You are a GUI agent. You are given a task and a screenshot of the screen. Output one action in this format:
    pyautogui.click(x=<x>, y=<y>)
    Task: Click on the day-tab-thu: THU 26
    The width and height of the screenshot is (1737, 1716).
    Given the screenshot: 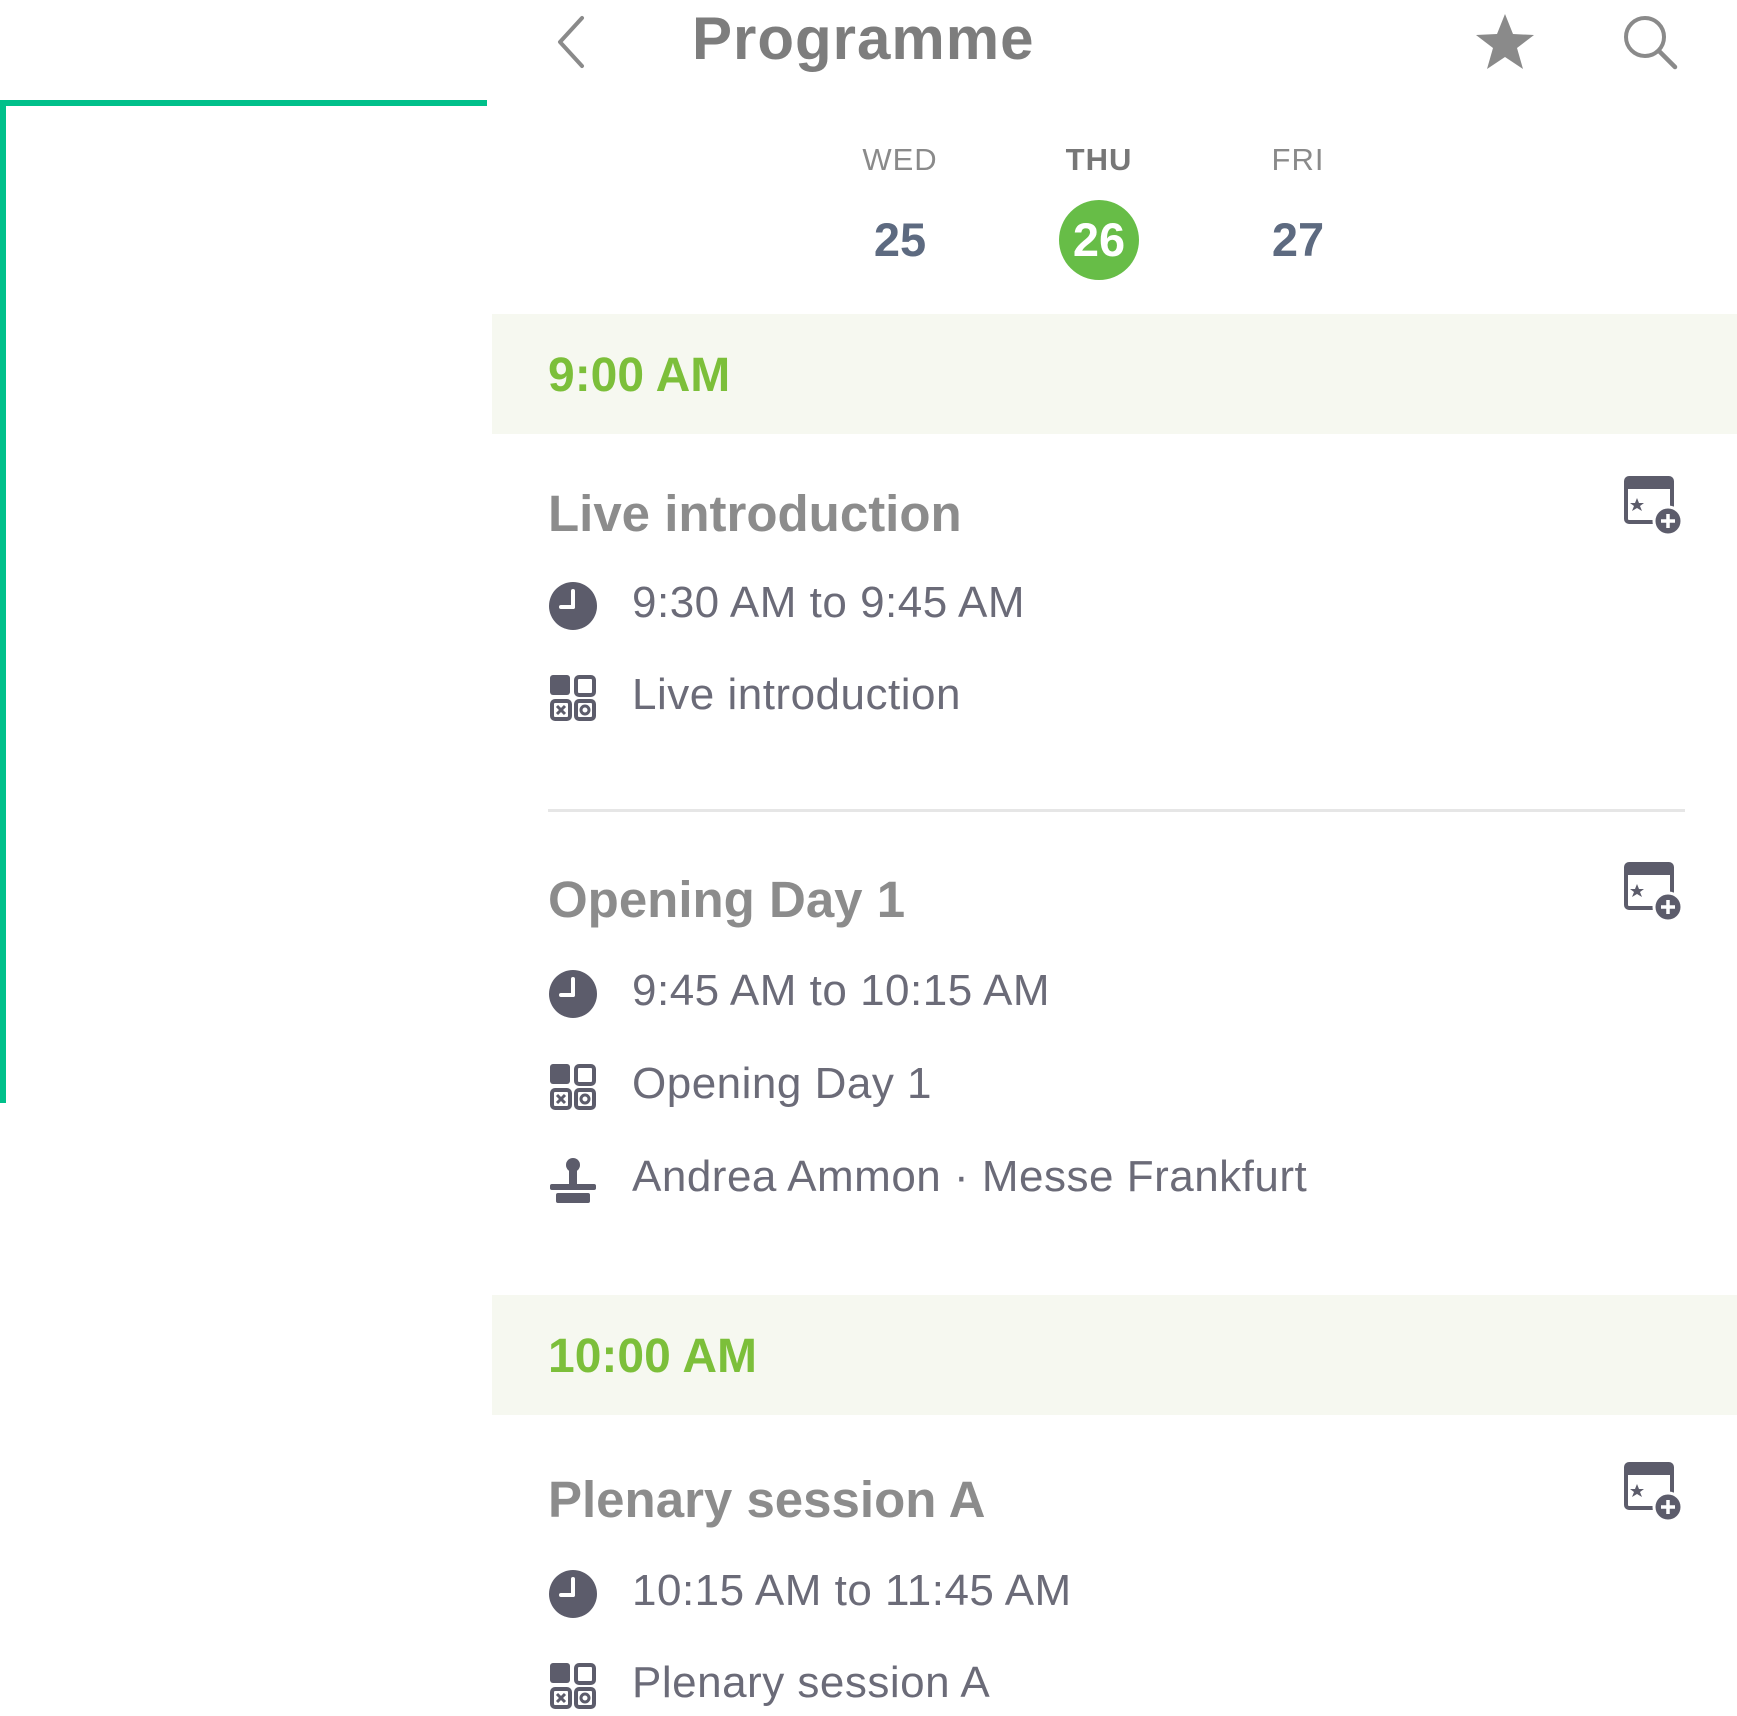 What is the action you would take?
    pyautogui.click(x=1099, y=210)
    